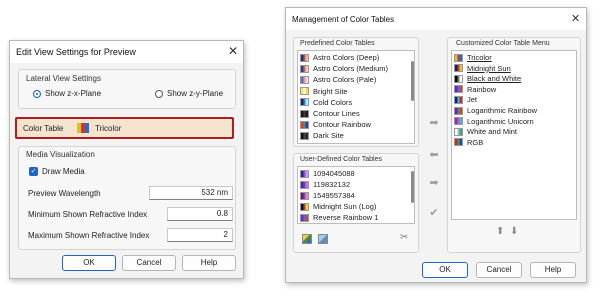 The width and height of the screenshot is (614, 297). I want to click on new-color-table-icon, so click(307, 239).